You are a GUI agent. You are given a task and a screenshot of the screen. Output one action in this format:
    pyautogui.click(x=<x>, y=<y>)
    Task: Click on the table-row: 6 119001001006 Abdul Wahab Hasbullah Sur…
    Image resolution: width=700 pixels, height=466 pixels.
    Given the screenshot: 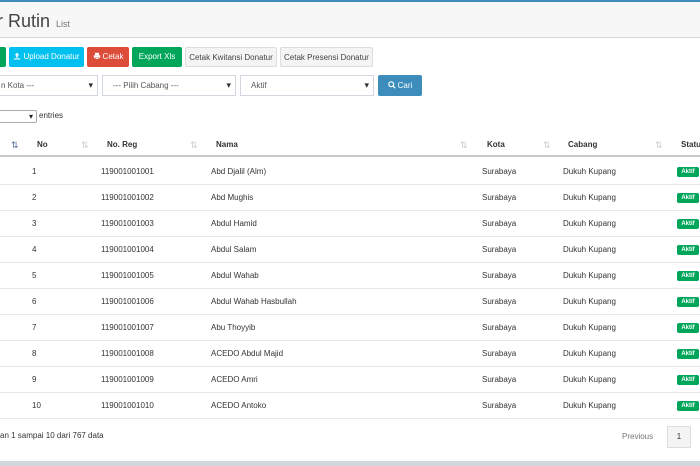 What is the action you would take?
    pyautogui.click(x=350, y=302)
    